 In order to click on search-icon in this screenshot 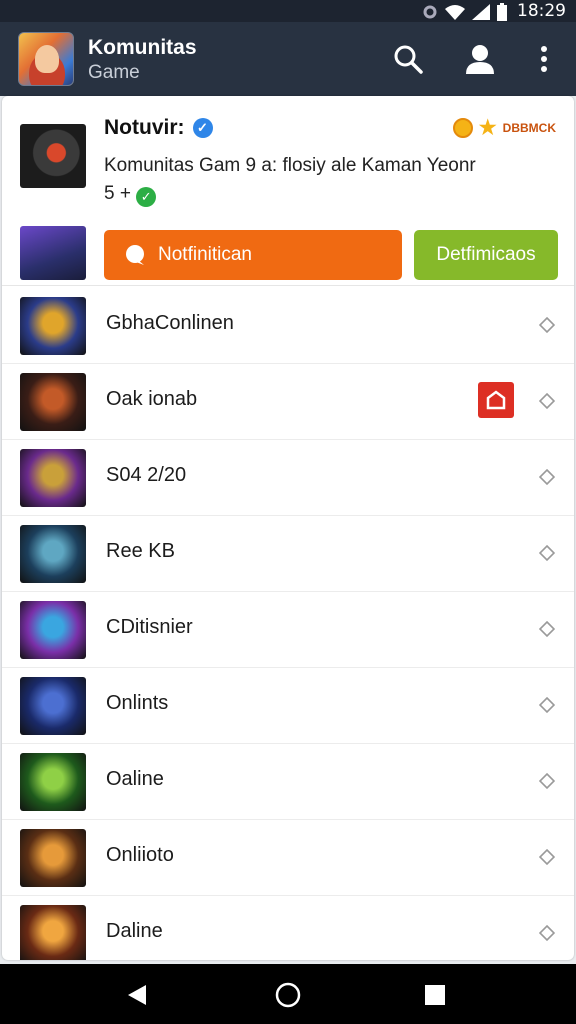, I will do `click(408, 59)`.